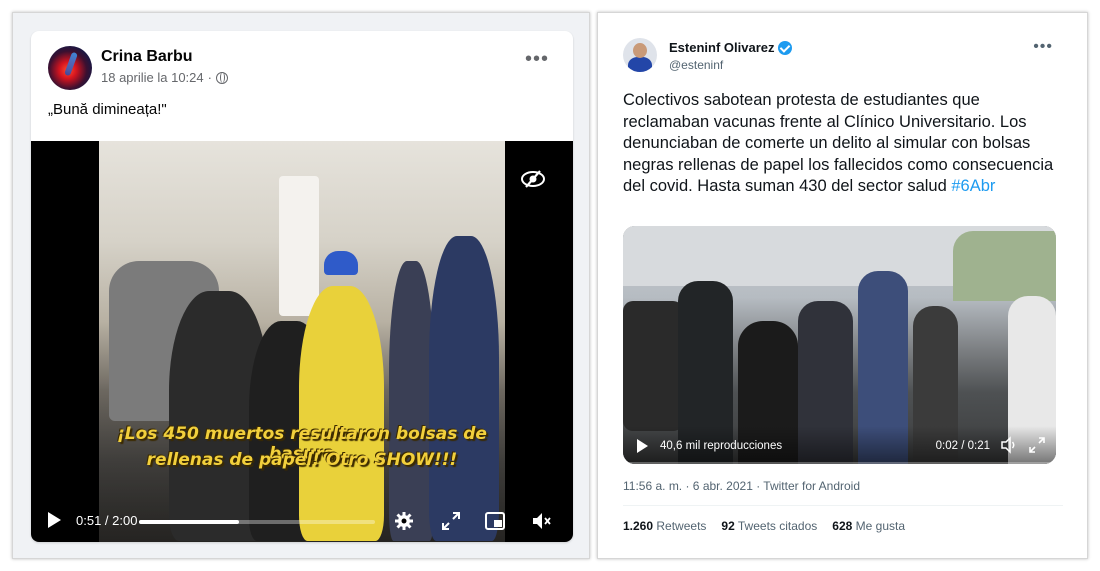  What do you see at coordinates (962, 446) in the screenshot?
I see `video-time: 0:02 / 0:21` at bounding box center [962, 446].